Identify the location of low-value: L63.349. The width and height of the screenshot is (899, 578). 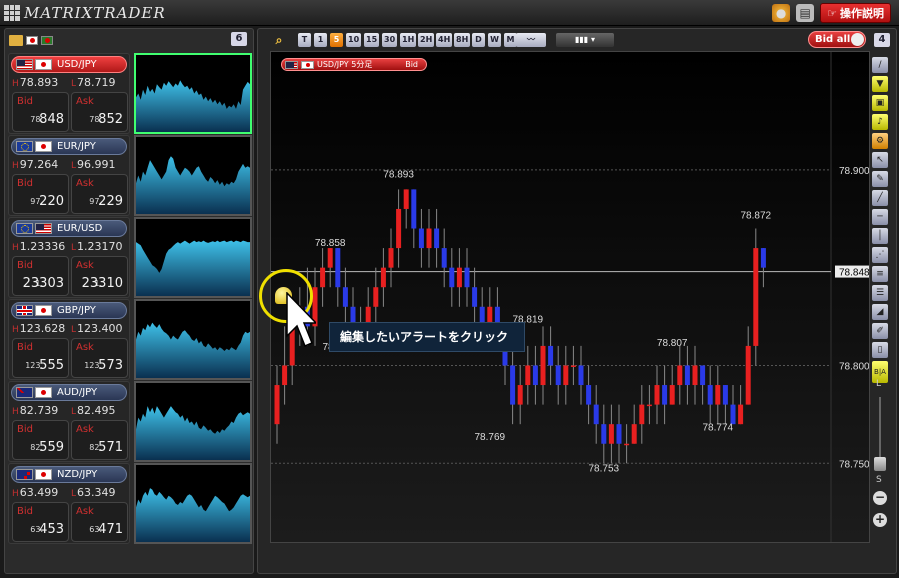
(93, 492).